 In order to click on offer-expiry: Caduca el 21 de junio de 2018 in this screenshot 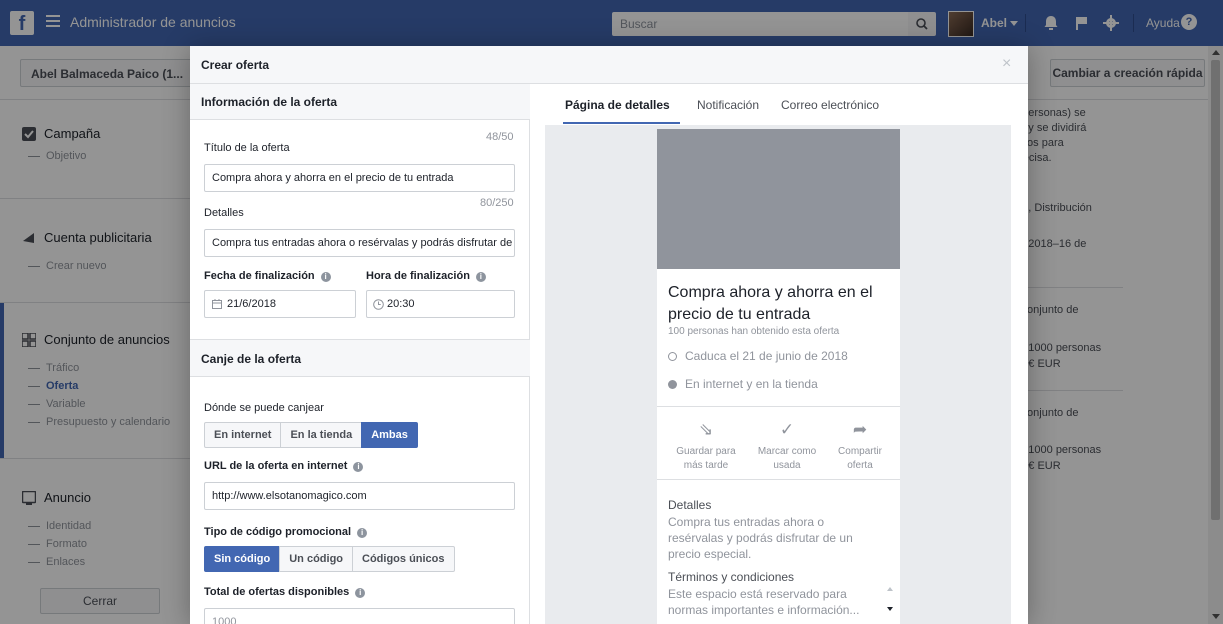, I will do `click(758, 356)`.